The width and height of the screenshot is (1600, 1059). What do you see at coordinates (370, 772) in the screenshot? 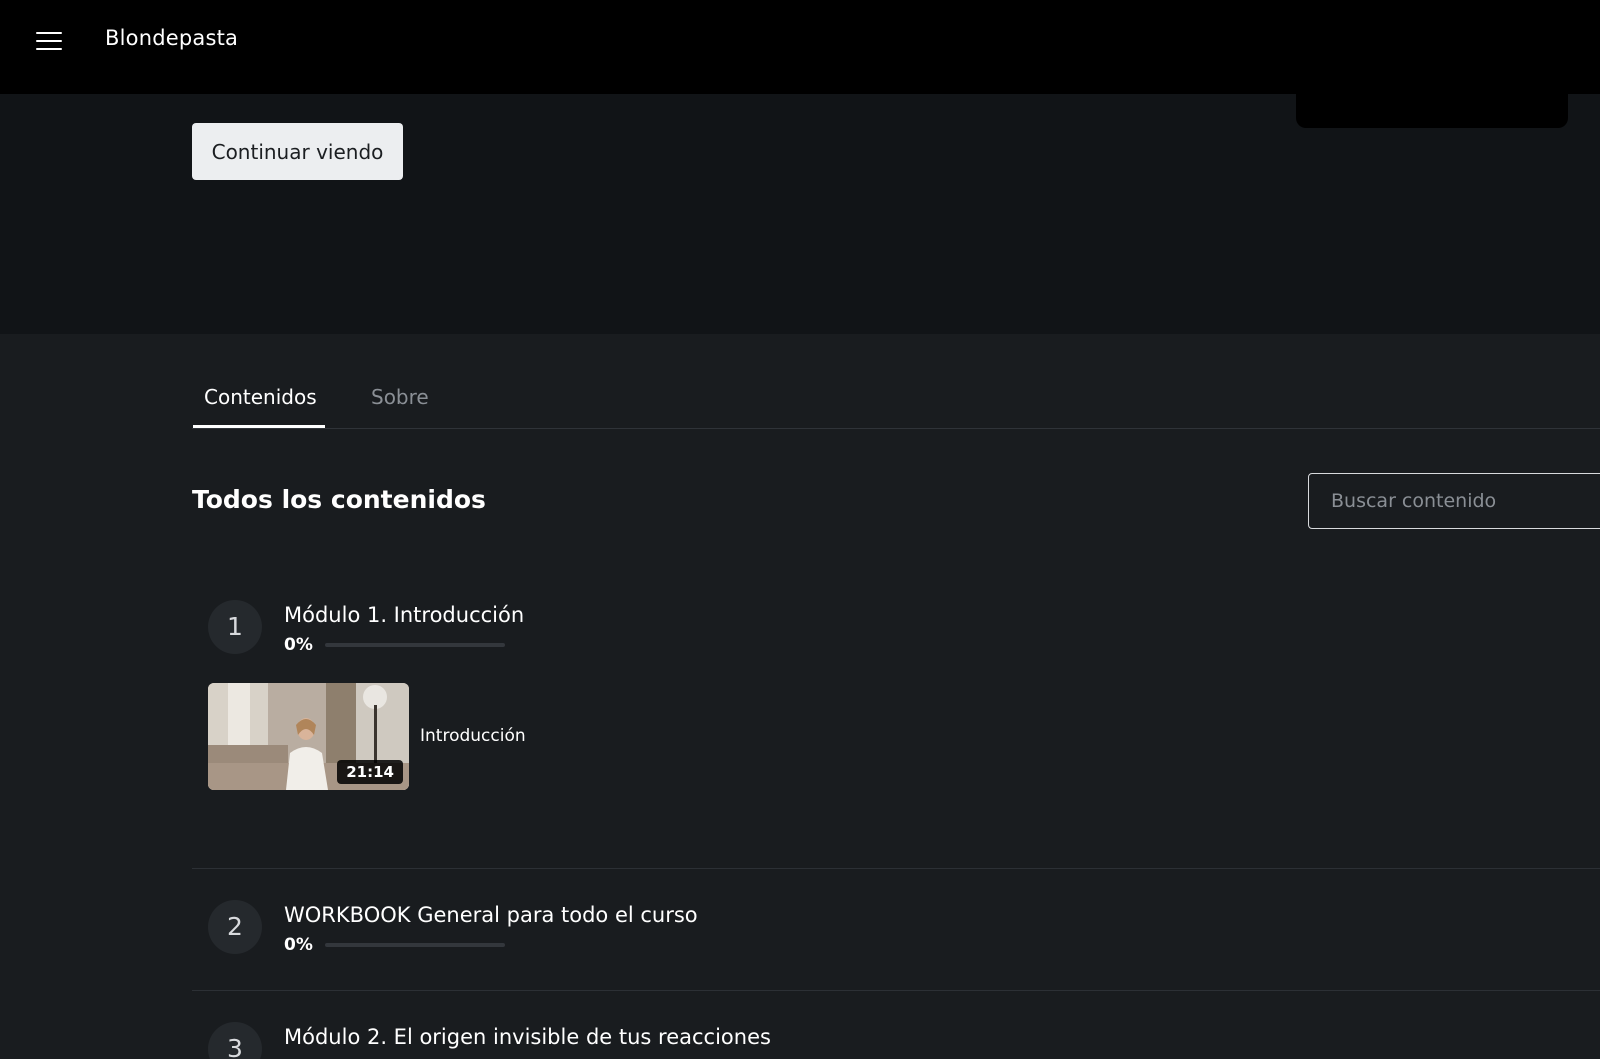
I see `video-duration-badge: 21:14` at bounding box center [370, 772].